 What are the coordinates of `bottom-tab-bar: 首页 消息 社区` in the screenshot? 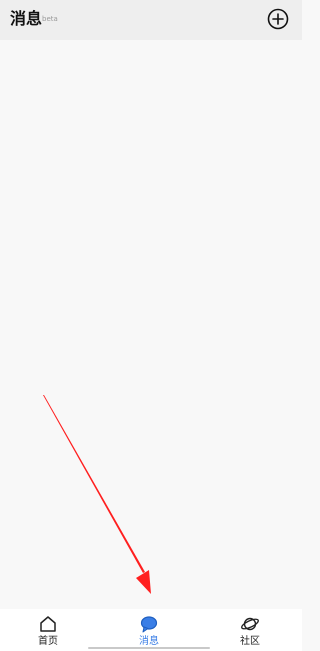 It's located at (151, 630).